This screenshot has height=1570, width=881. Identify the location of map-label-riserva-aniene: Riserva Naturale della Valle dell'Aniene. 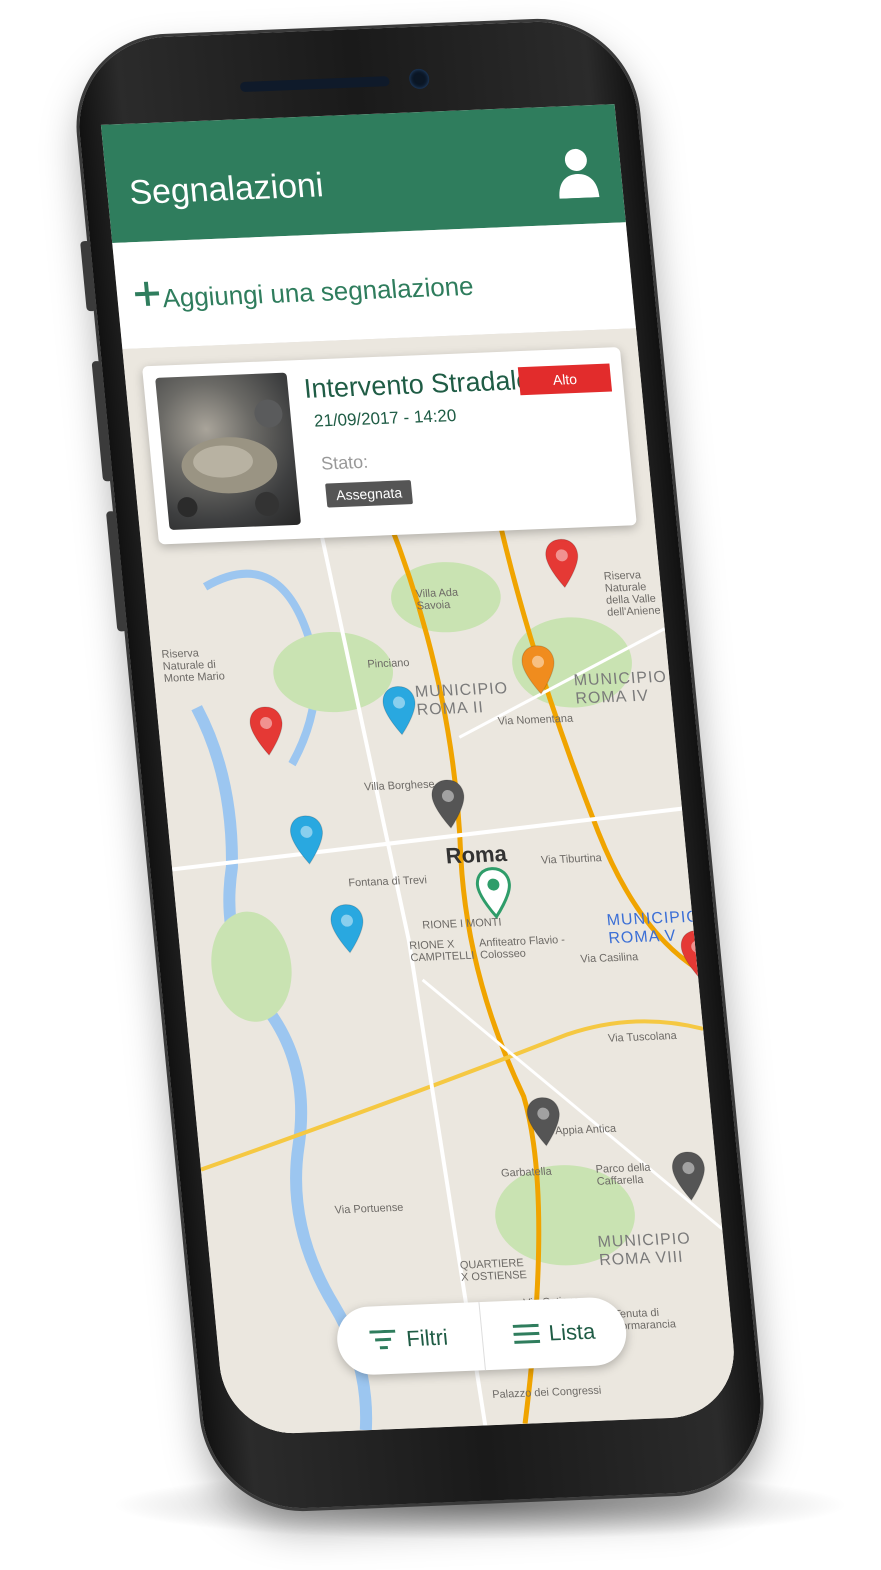
(632, 594).